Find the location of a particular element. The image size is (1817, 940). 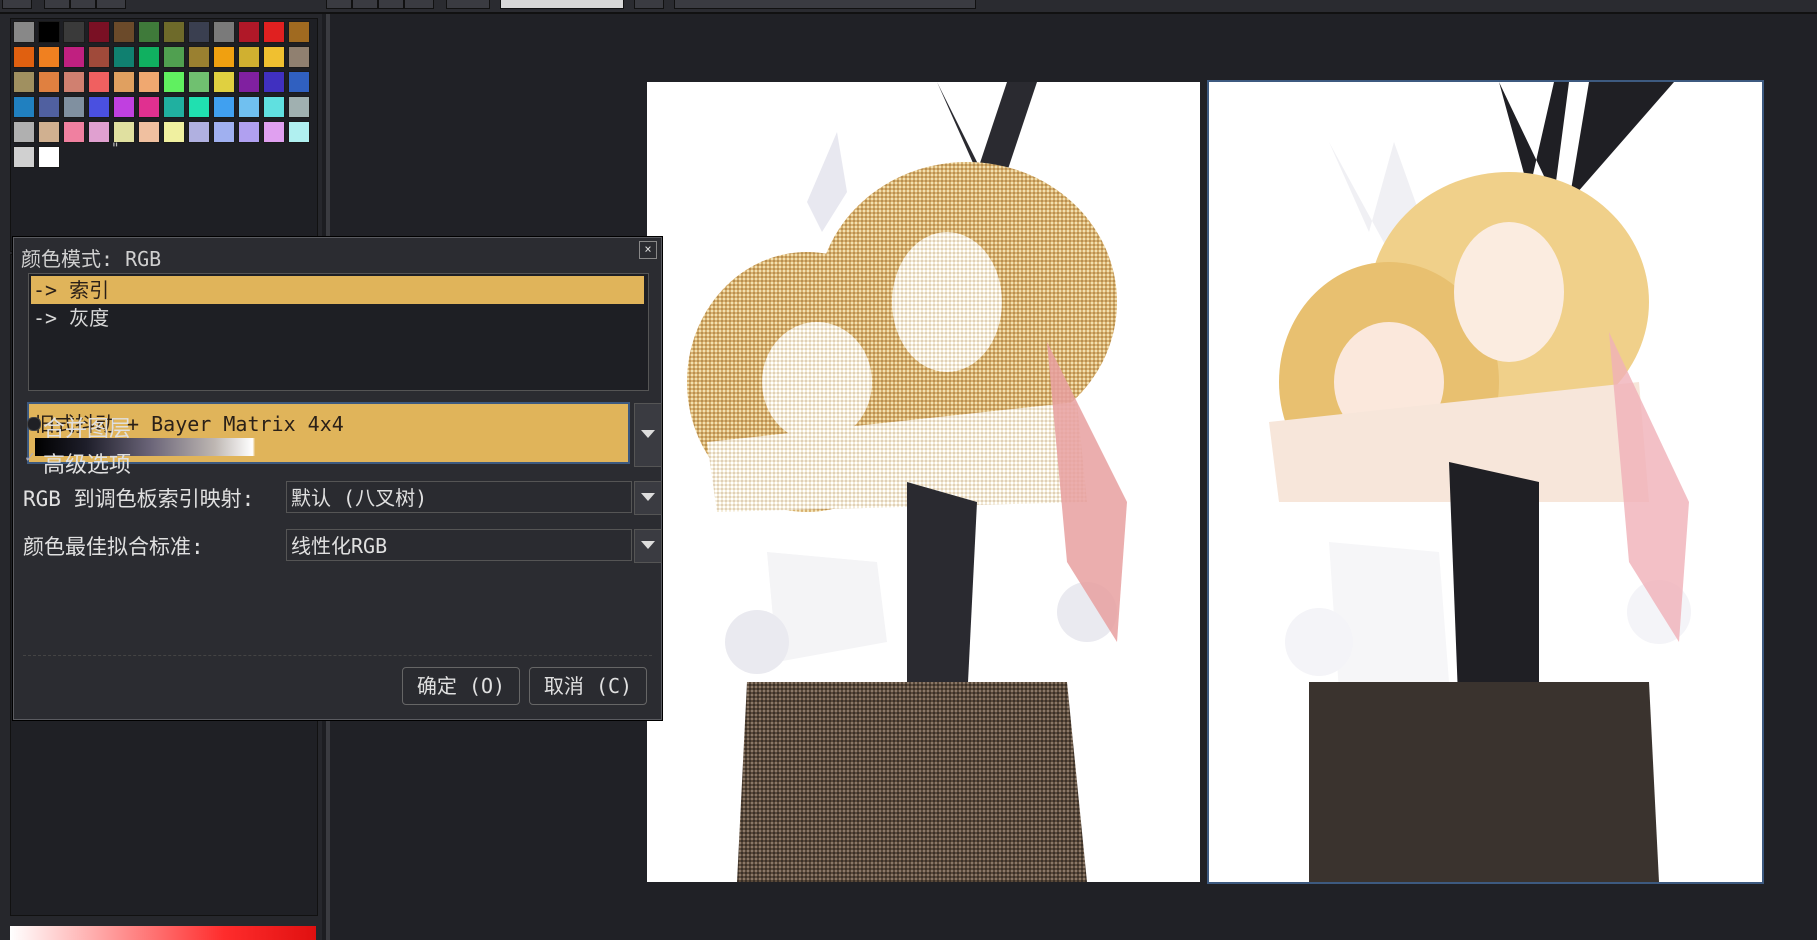

close-icon: × is located at coordinates (648, 249).